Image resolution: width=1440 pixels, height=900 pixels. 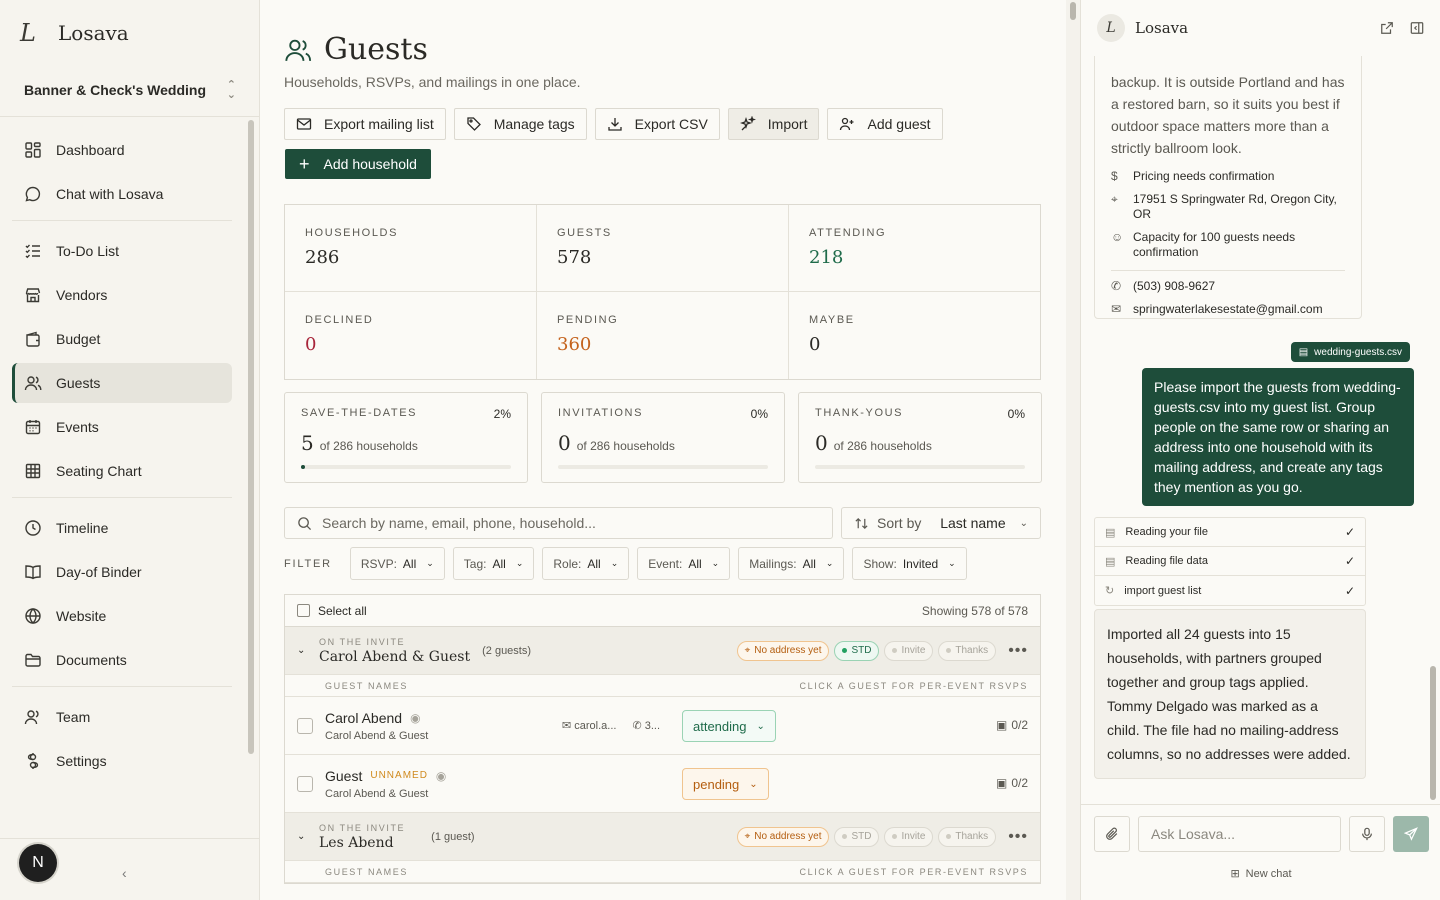 What do you see at coordinates (1228, 207) in the screenshot?
I see `vendor-address: ⌖ 17951 S Springwater Rd, Oregon City, OR` at bounding box center [1228, 207].